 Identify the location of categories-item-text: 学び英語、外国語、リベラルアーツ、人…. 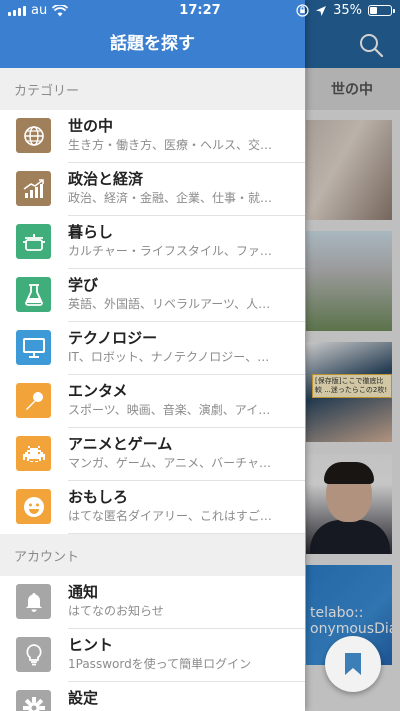
(186, 294).